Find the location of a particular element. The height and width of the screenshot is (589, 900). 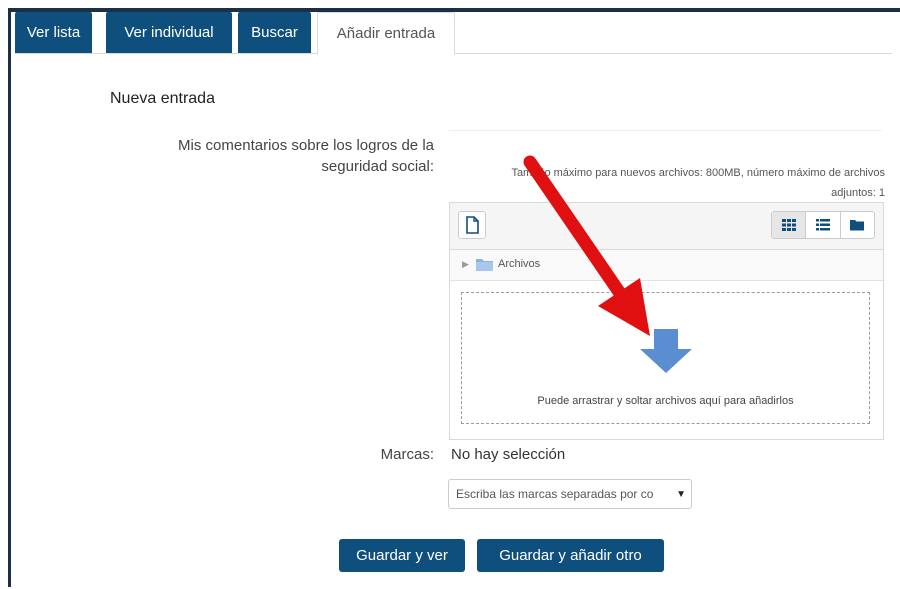

marks-selection-value: No hay selección is located at coordinates (508, 454).